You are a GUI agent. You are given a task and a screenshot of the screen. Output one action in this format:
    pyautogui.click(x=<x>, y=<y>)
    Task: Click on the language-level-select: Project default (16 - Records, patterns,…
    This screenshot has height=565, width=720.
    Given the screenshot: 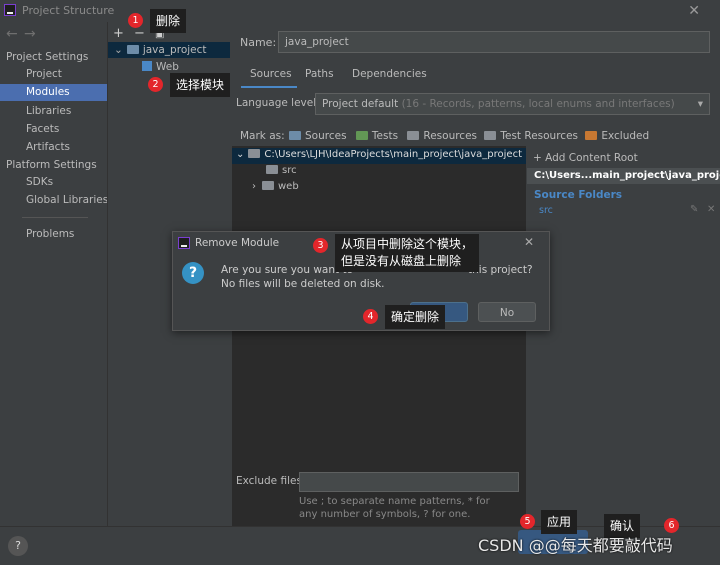 What is the action you would take?
    pyautogui.click(x=512, y=104)
    